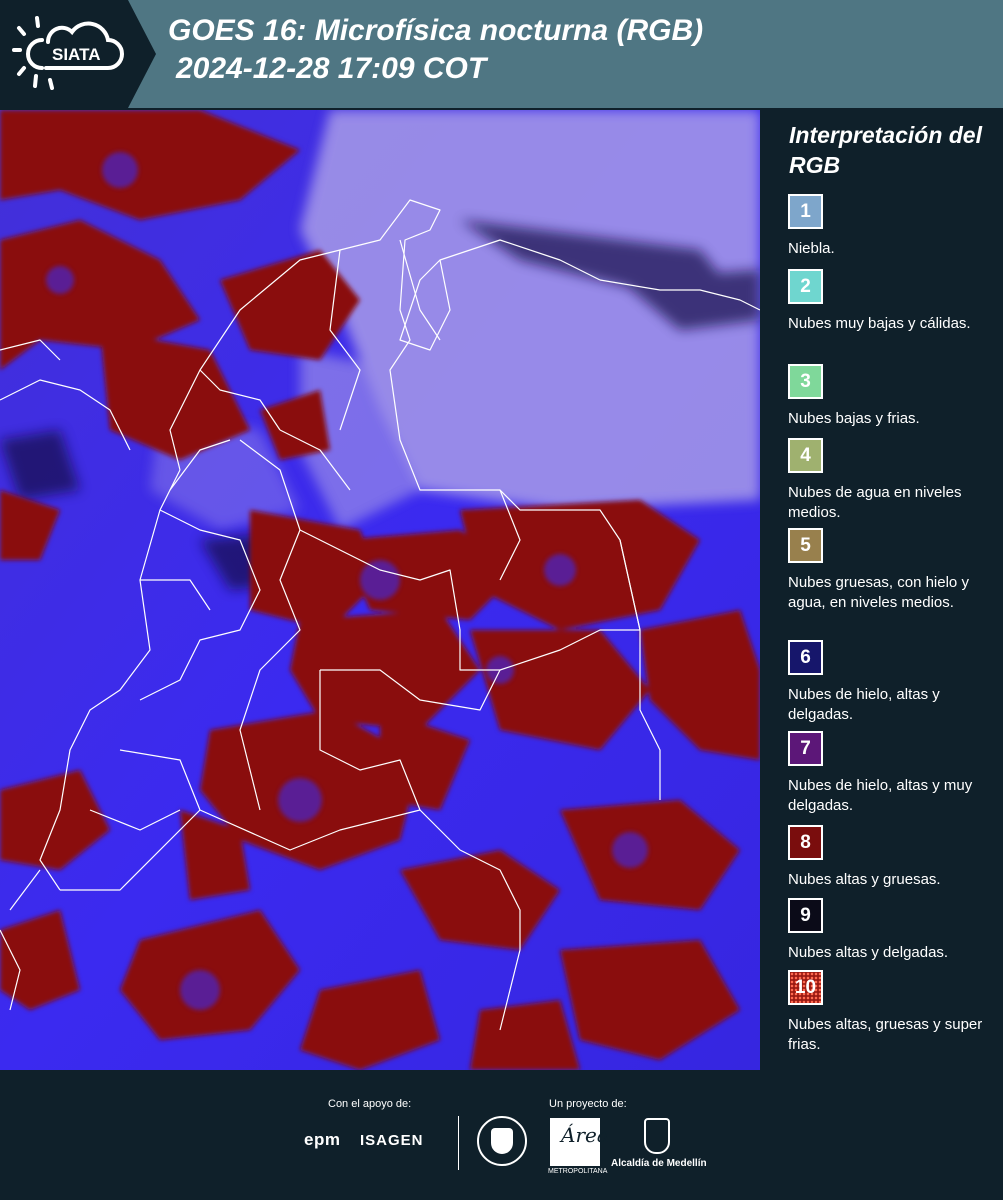 This screenshot has height=1200, width=1003. What do you see at coordinates (805, 657) in the screenshot?
I see `legend-swatch: 6` at bounding box center [805, 657].